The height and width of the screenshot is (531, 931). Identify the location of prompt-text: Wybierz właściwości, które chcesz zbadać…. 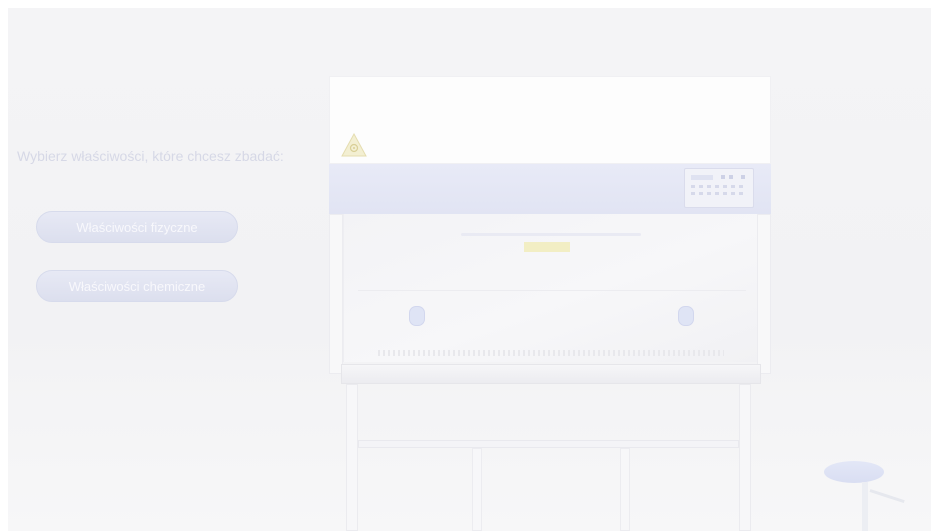
(150, 156).